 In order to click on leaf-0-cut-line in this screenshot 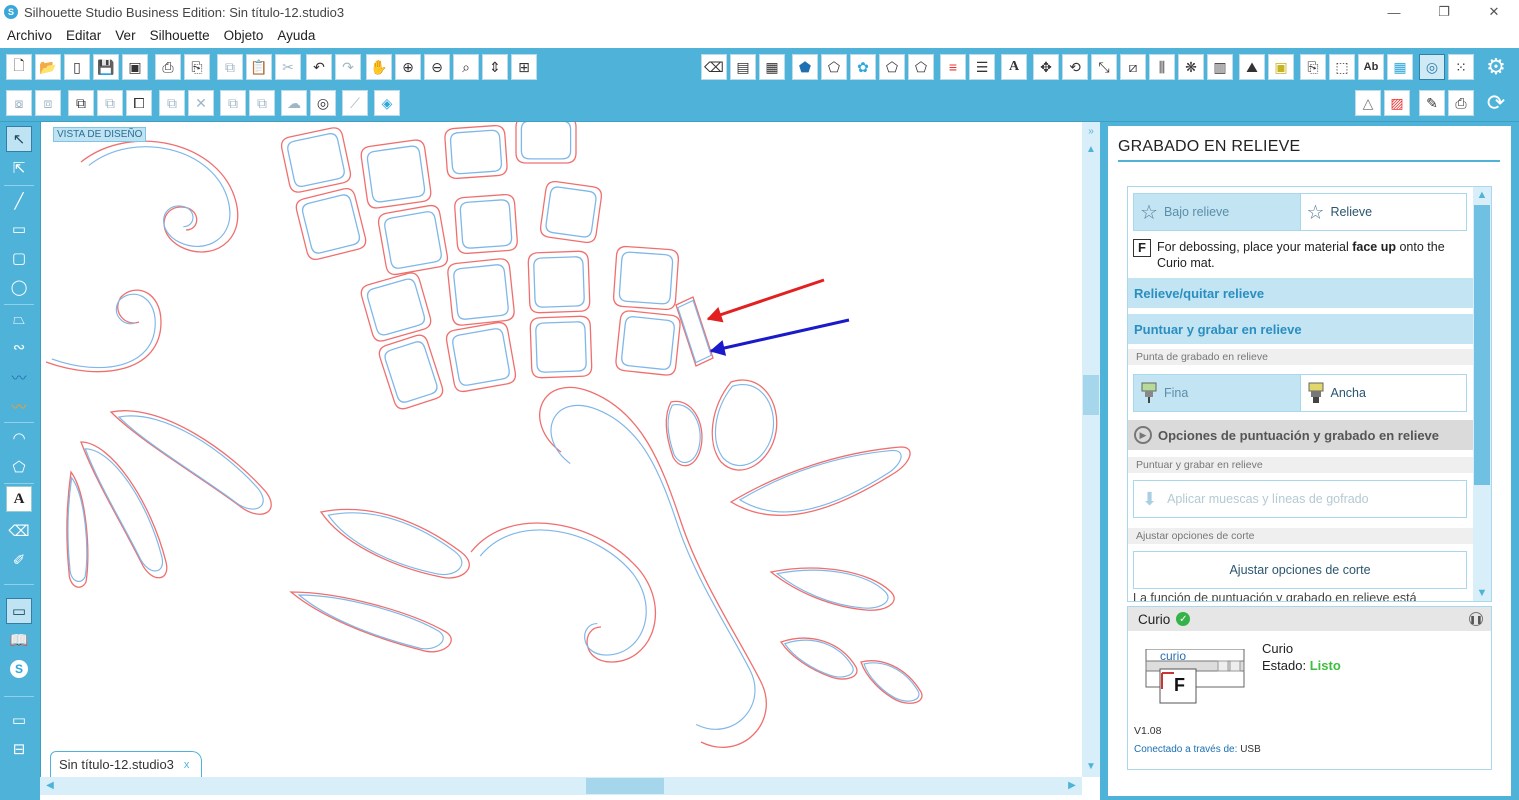, I will do `click(190, 462)`.